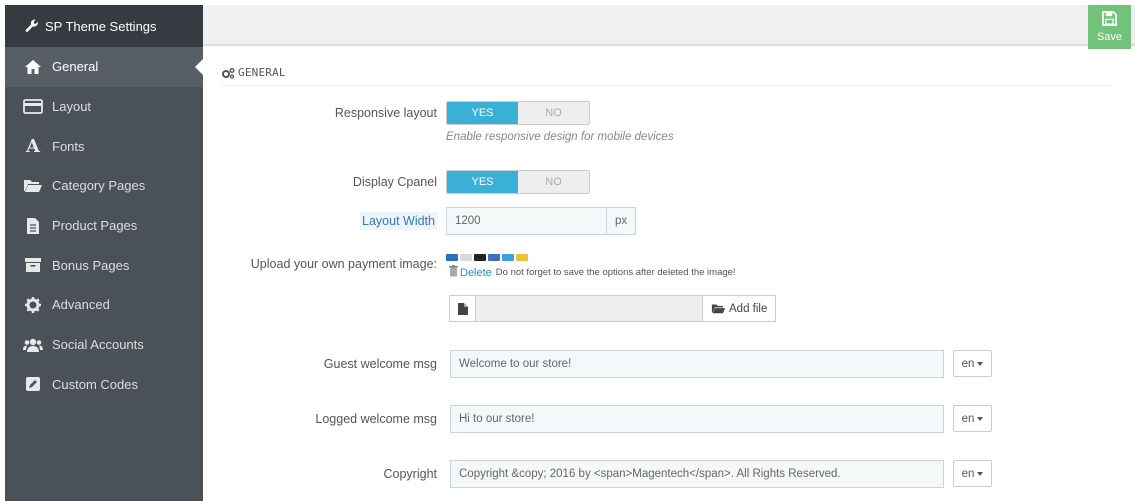 The height and width of the screenshot is (501, 1135). Describe the element at coordinates (410, 474) in the screenshot. I see `copyright-label: Copyright` at that location.